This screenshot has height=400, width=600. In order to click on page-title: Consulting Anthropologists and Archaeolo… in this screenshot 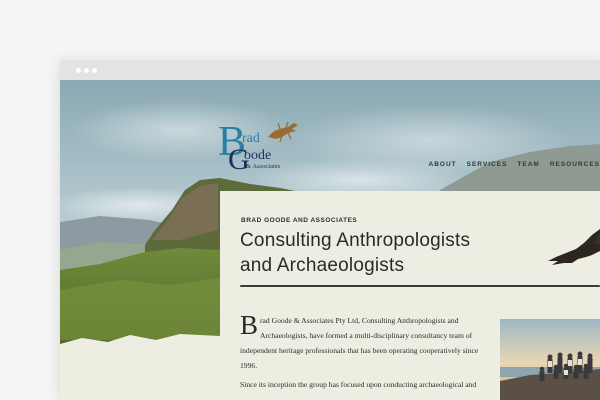, I will do `click(390, 253)`.